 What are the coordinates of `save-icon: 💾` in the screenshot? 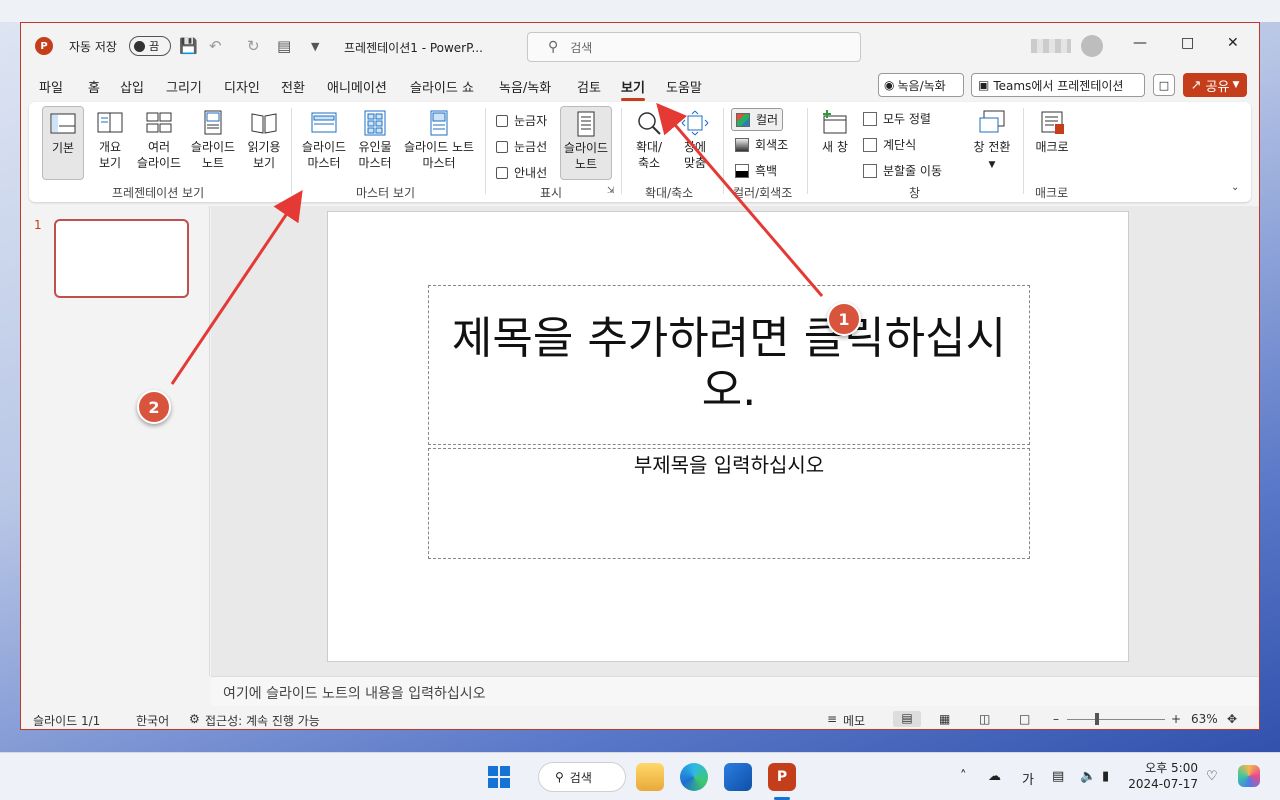 It's located at (188, 46).